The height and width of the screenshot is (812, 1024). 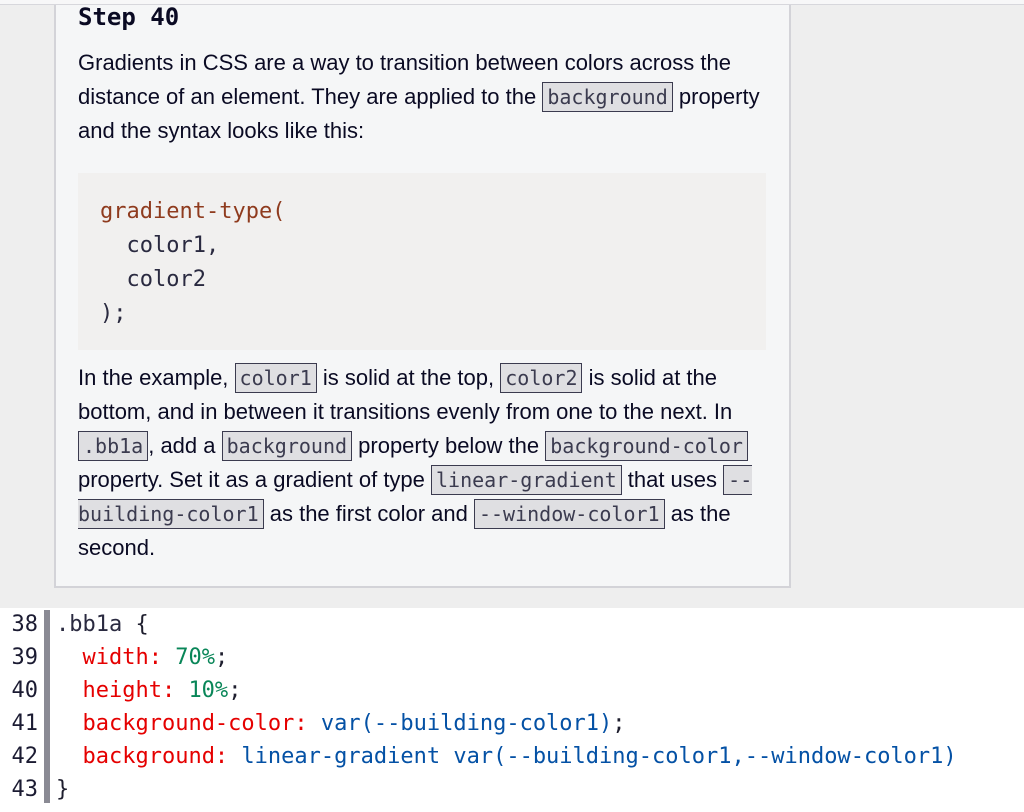 I want to click on editable-region-marker, so click(x=47, y=706).